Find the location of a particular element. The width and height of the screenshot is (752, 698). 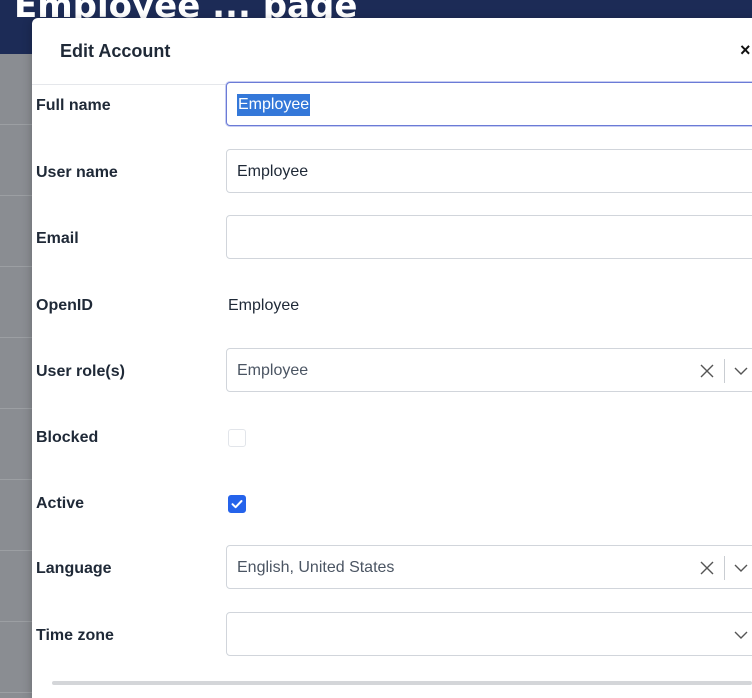

openid-value: Employee is located at coordinates (264, 305).